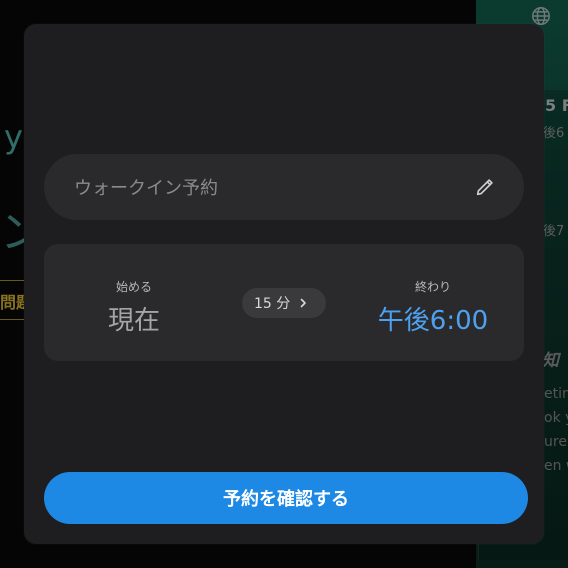 The image size is (568, 568). Describe the element at coordinates (433, 321) in the screenshot. I see `end-time-value: 午後6:00` at that location.